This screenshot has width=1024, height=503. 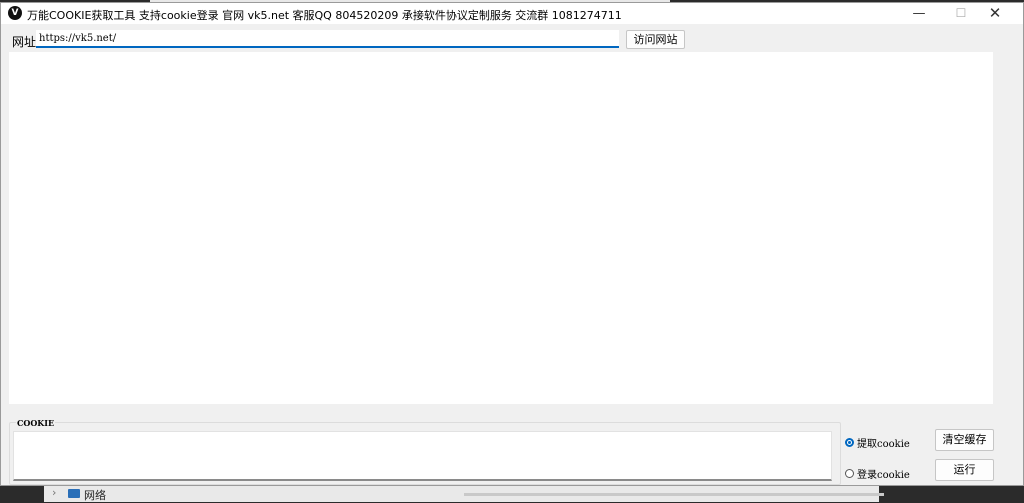 What do you see at coordinates (422, 456) in the screenshot?
I see `cookie-textarea` at bounding box center [422, 456].